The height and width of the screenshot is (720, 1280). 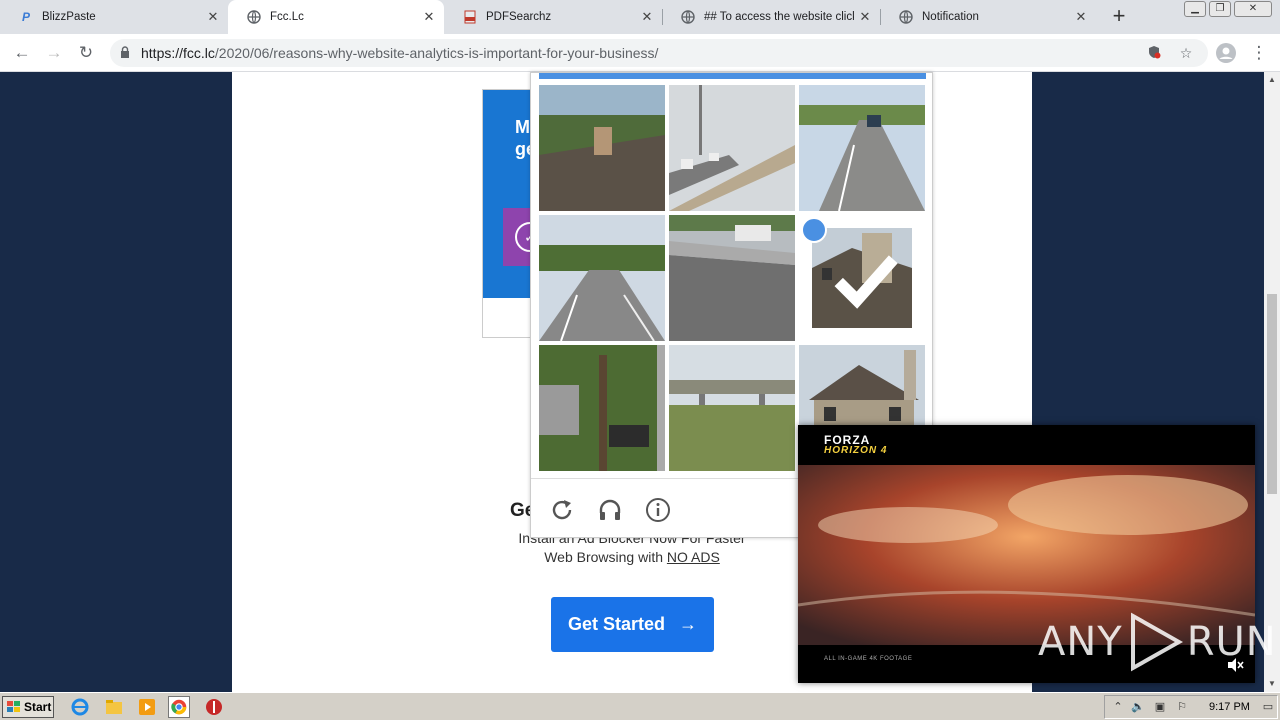 I want to click on get-started-label: Get Started, so click(x=616, y=624).